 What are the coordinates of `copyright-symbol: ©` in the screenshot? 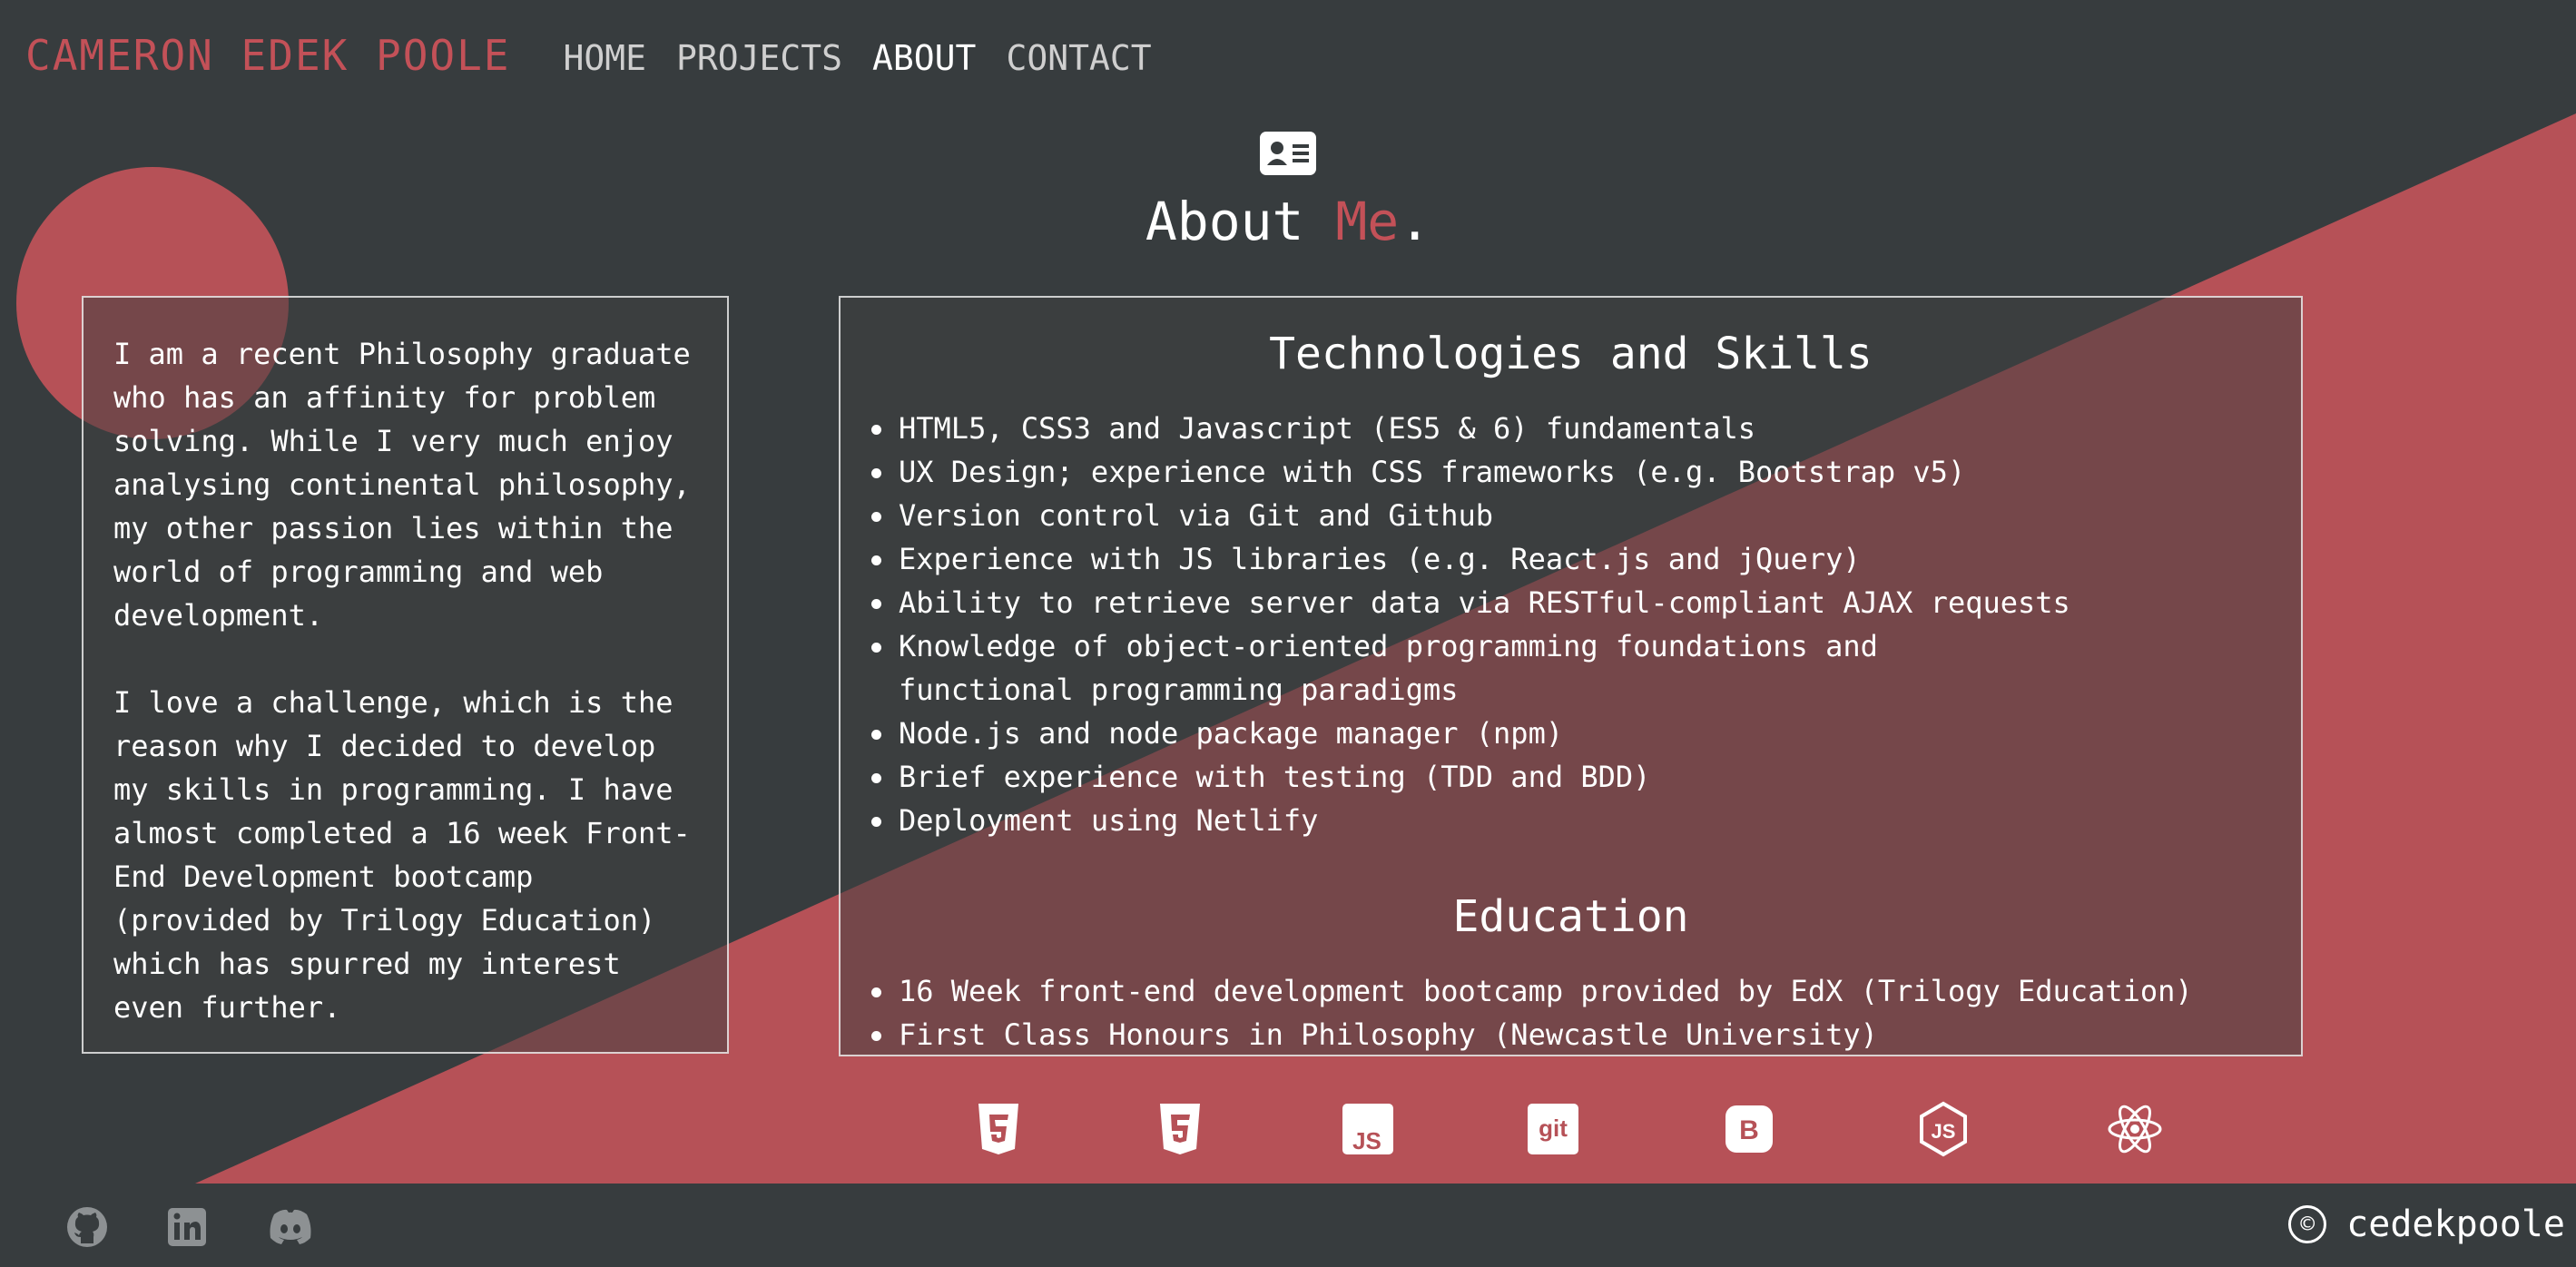 It's located at (2307, 1224).